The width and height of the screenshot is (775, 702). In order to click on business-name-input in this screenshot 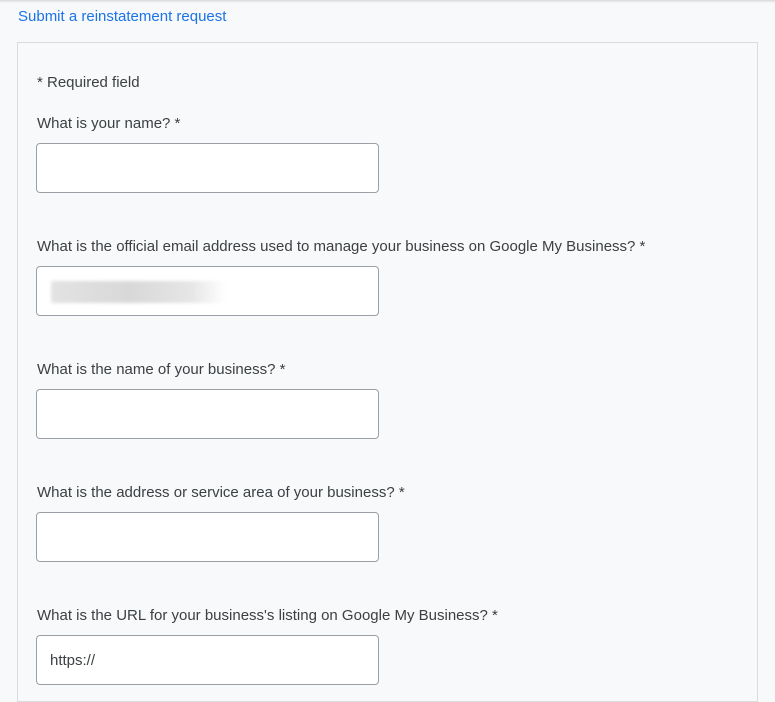, I will do `click(207, 414)`.